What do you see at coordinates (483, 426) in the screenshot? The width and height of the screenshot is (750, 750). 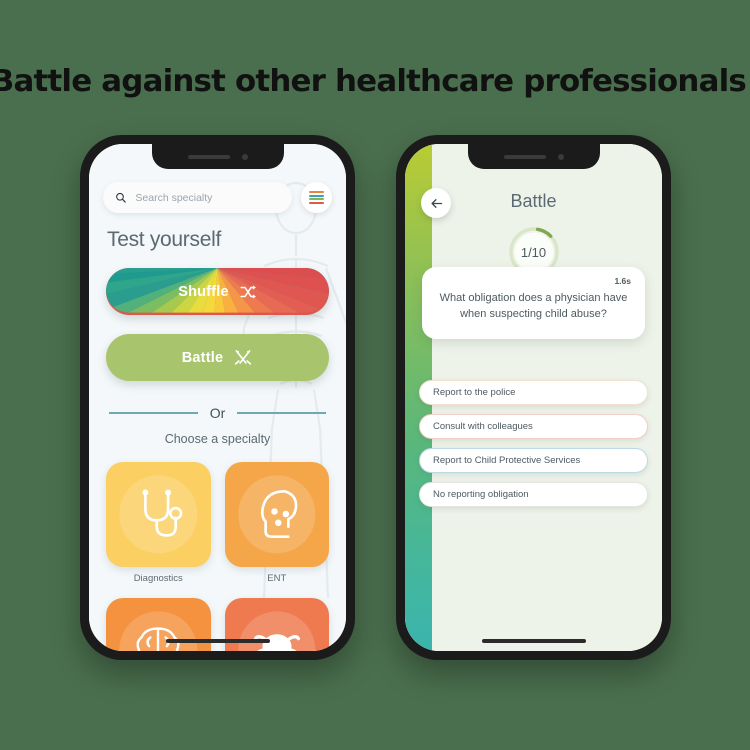 I see `answer-label: Consult with colleagues` at bounding box center [483, 426].